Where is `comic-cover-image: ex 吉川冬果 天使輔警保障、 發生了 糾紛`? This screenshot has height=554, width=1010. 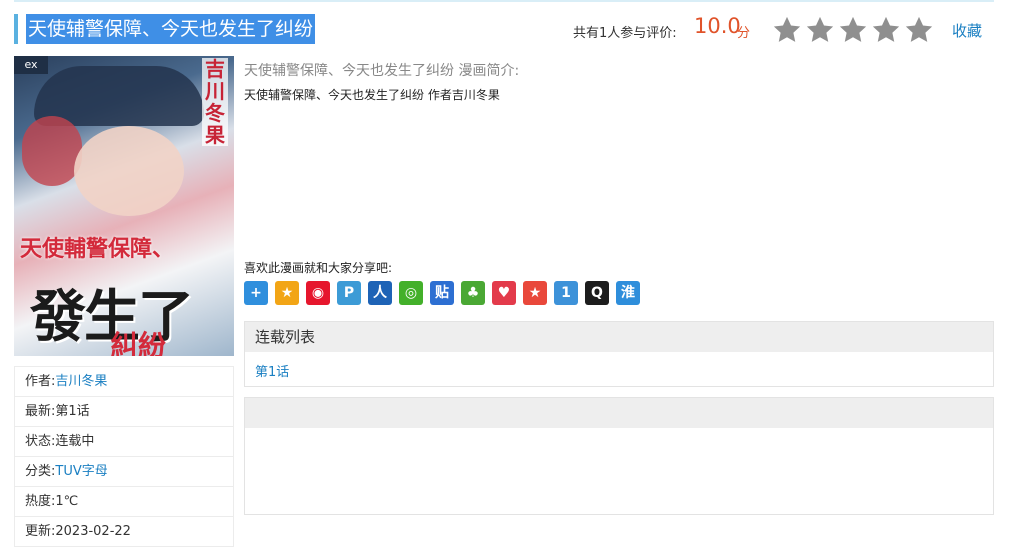
comic-cover-image: ex 吉川冬果 天使輔警保障、 發生了 糾紛 is located at coordinates (124, 206).